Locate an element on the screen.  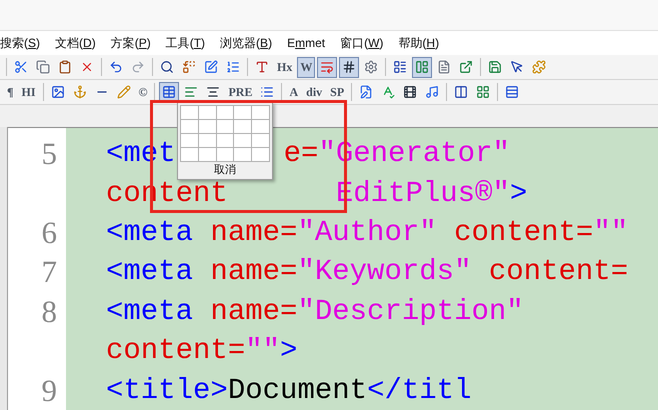
settings-icon is located at coordinates (371, 67).